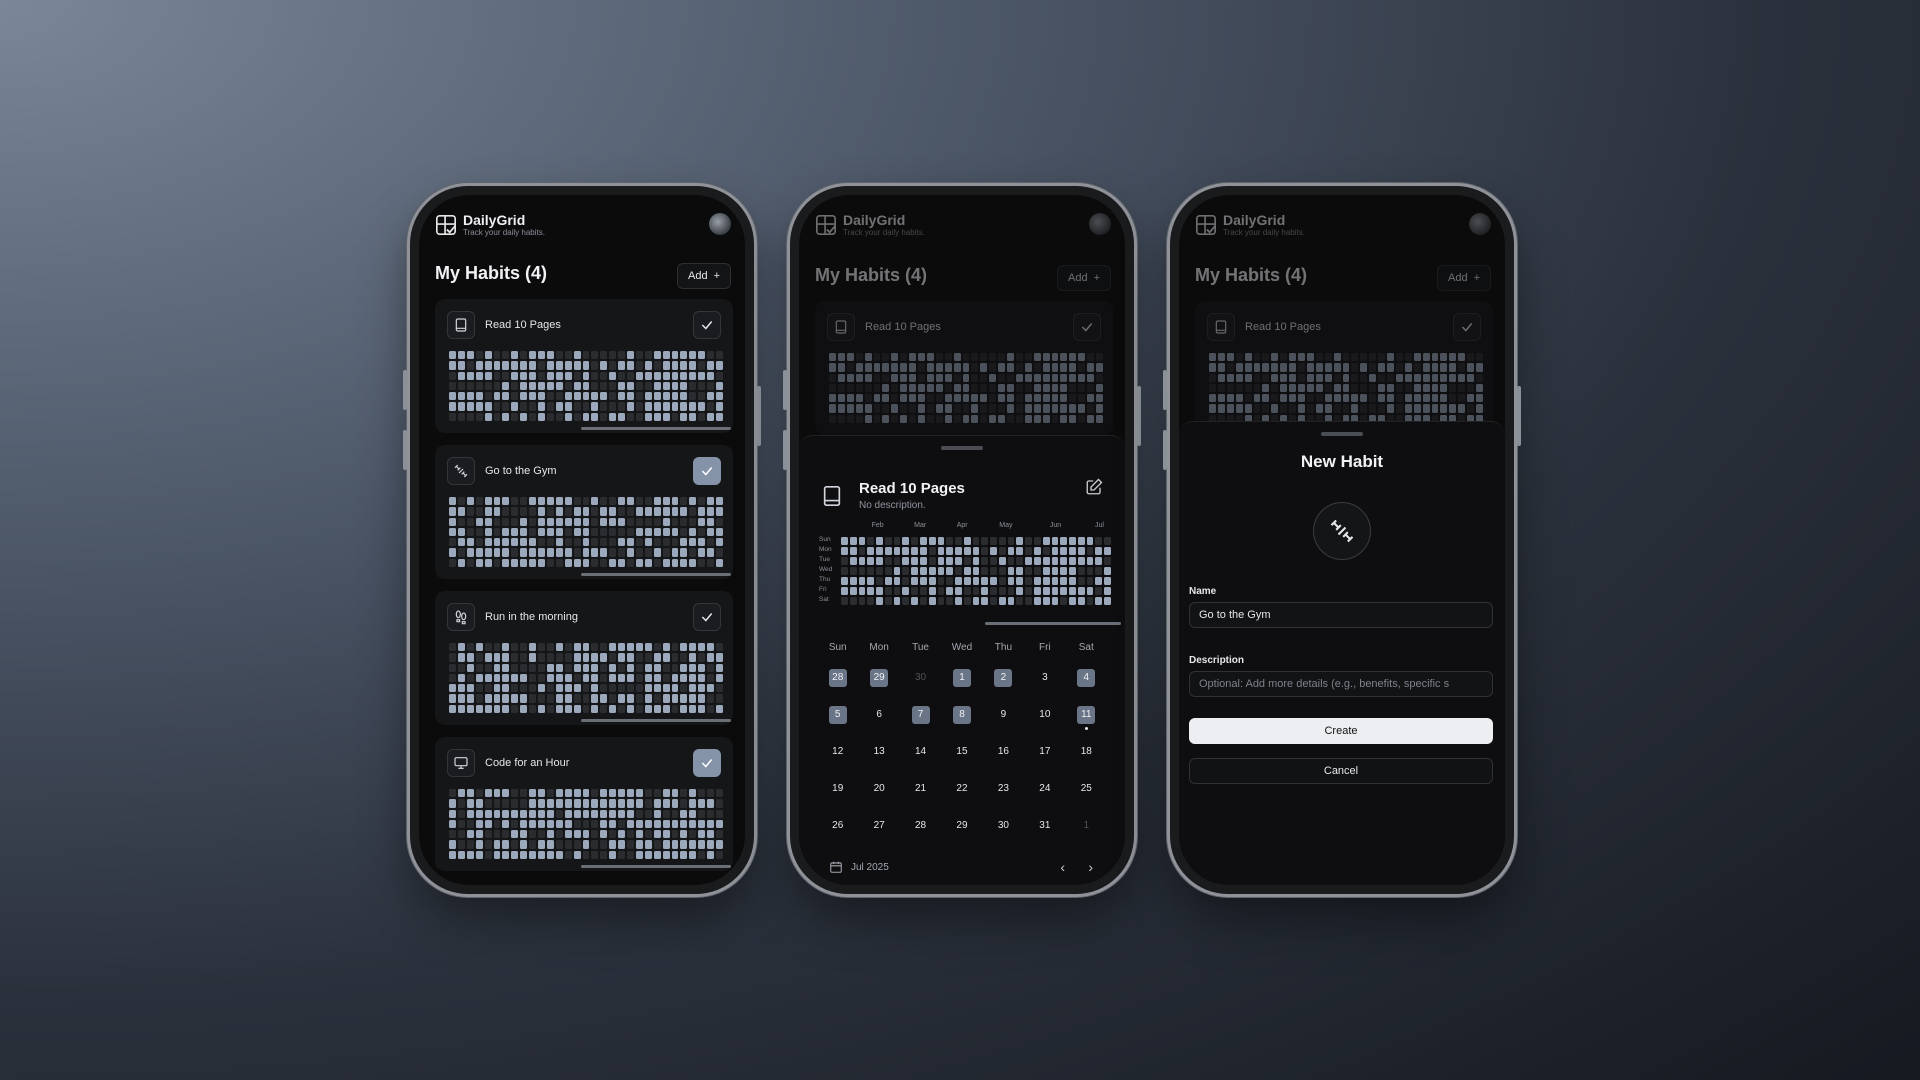 The height and width of the screenshot is (1080, 1920). What do you see at coordinates (961, 715) in the screenshot?
I see `calendar-day: 8` at bounding box center [961, 715].